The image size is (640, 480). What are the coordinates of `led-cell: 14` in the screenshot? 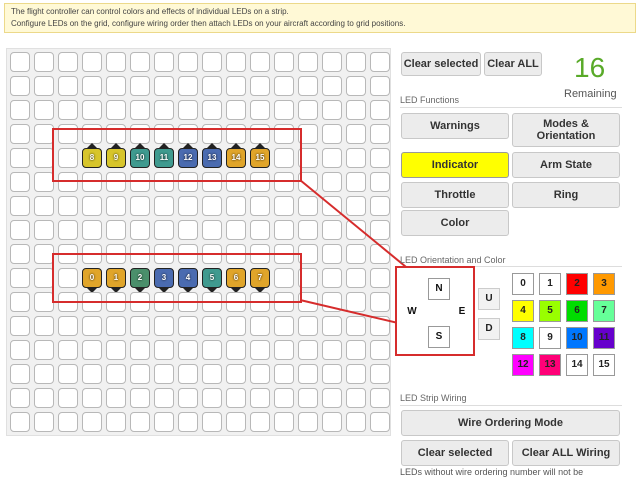 It's located at (236, 155).